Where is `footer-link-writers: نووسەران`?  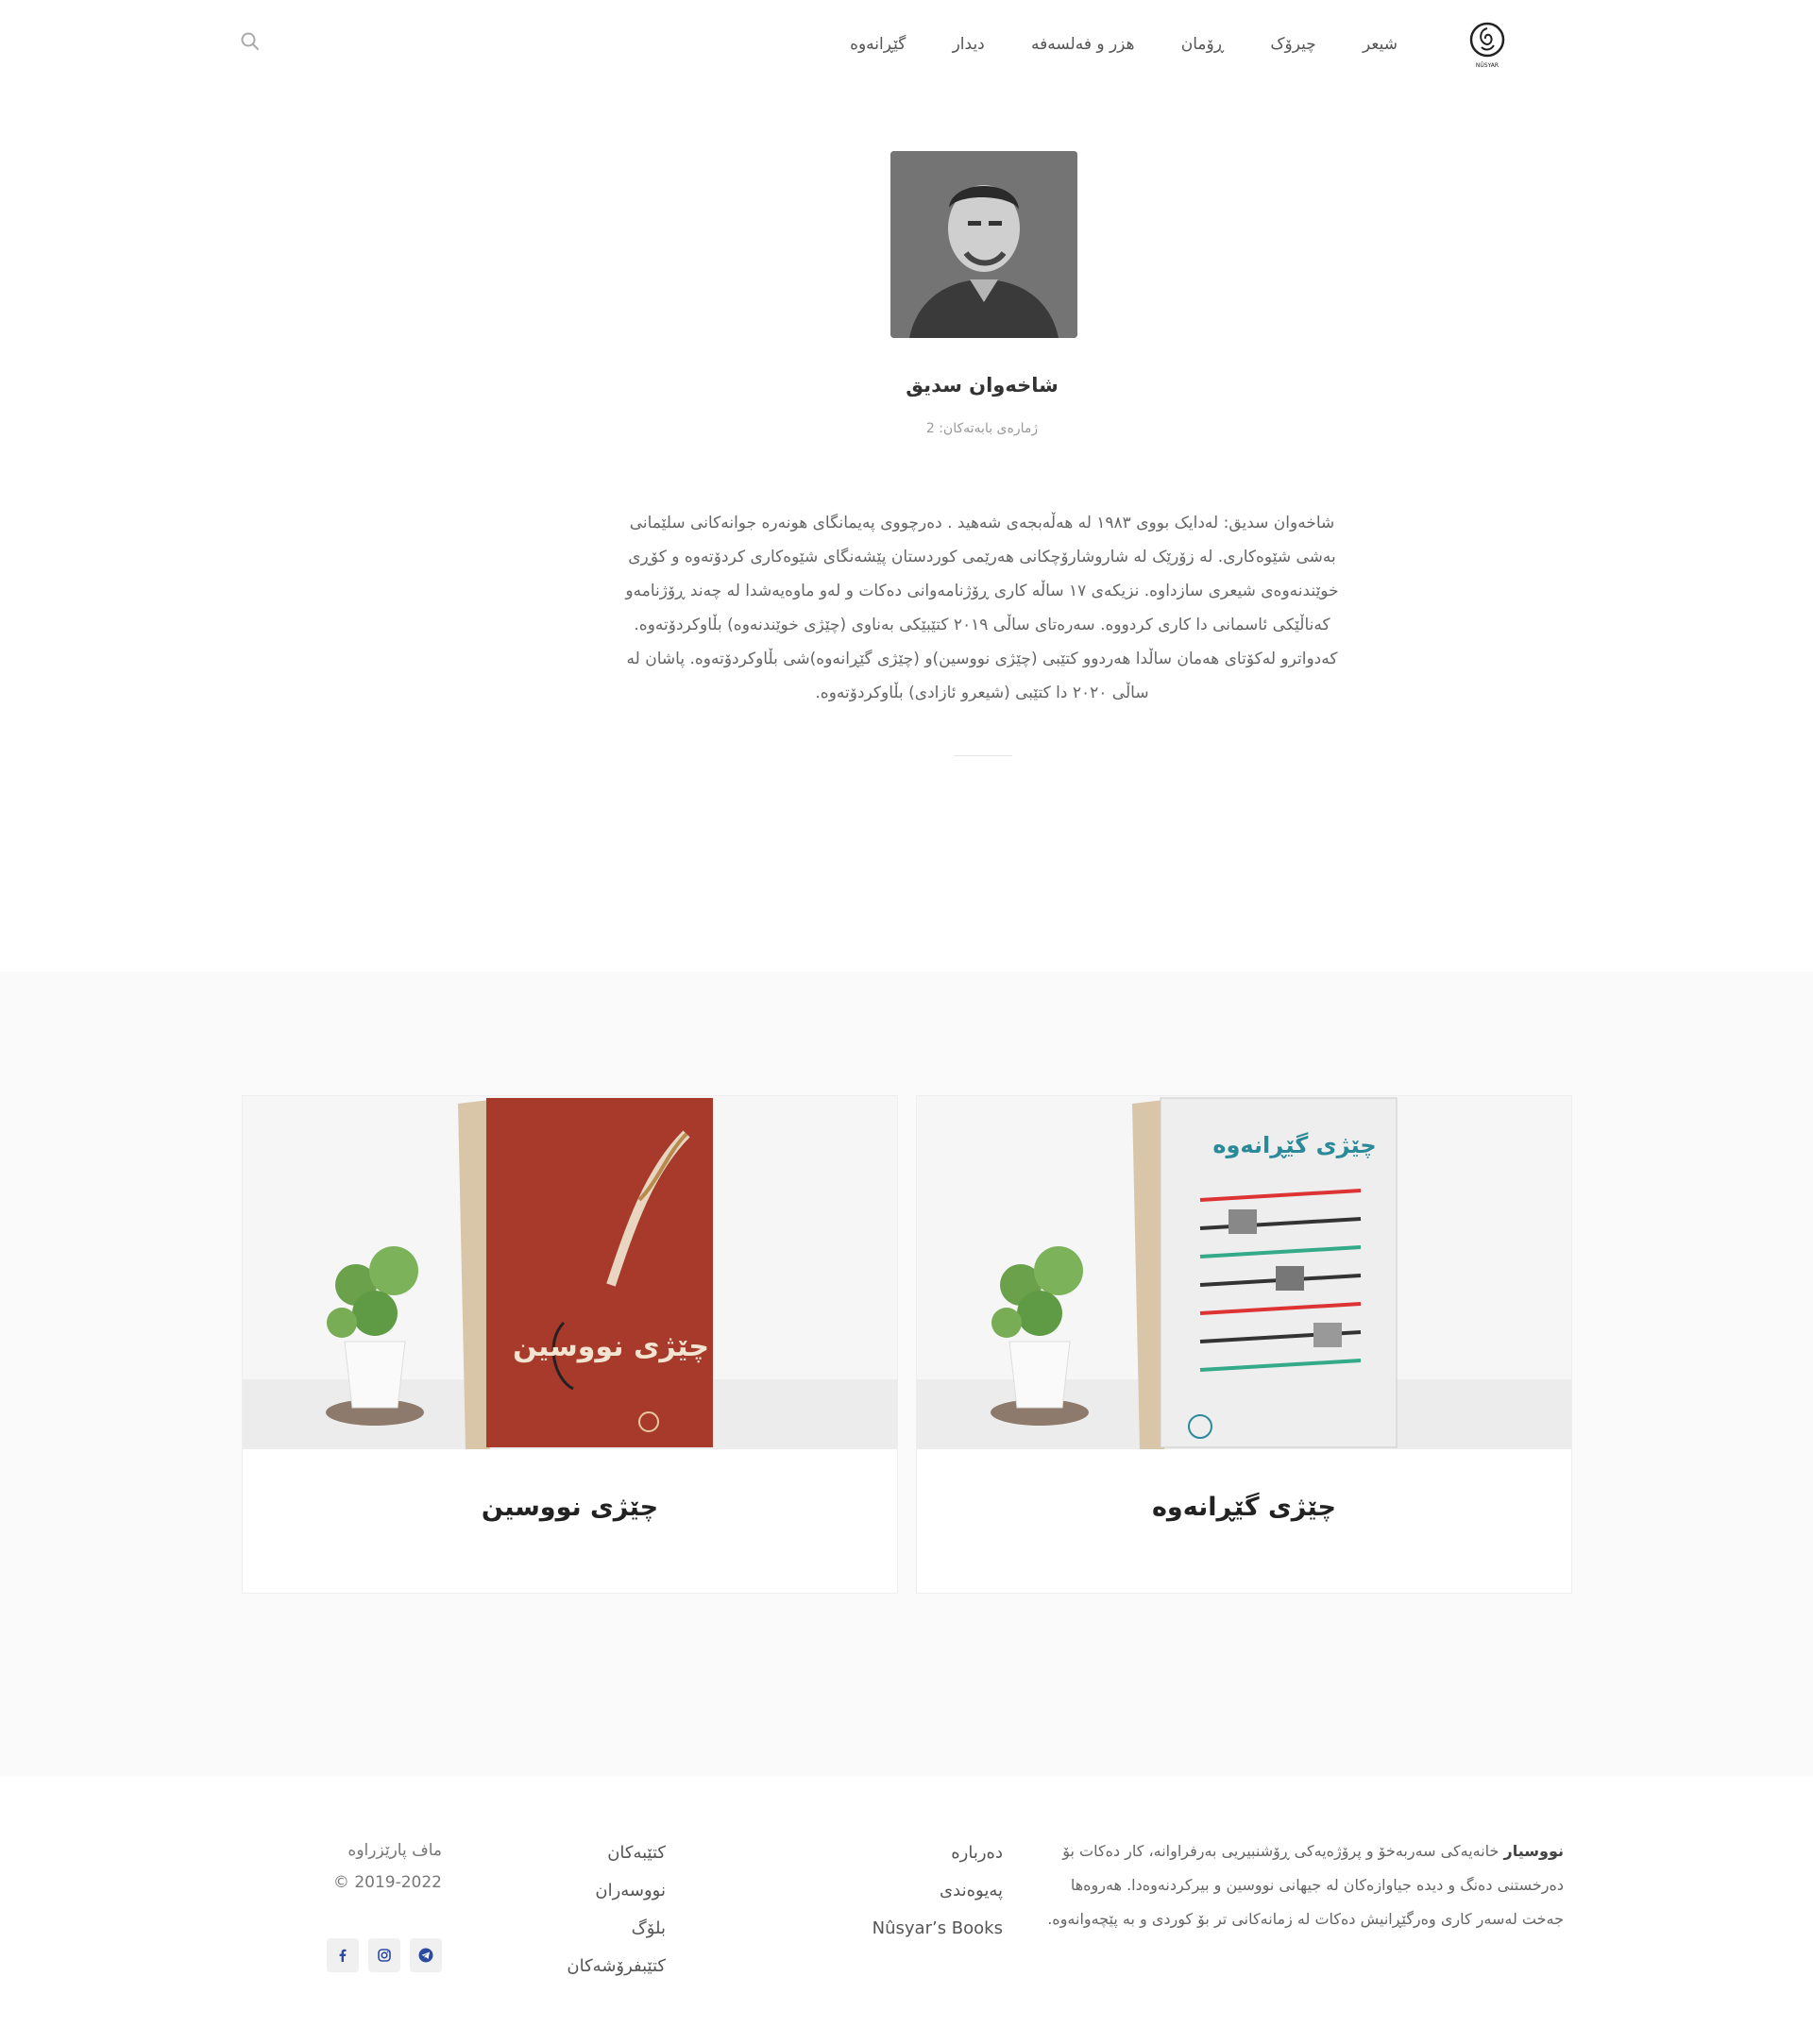
footer-link-writers: نووسەران is located at coordinates (597, 1891).